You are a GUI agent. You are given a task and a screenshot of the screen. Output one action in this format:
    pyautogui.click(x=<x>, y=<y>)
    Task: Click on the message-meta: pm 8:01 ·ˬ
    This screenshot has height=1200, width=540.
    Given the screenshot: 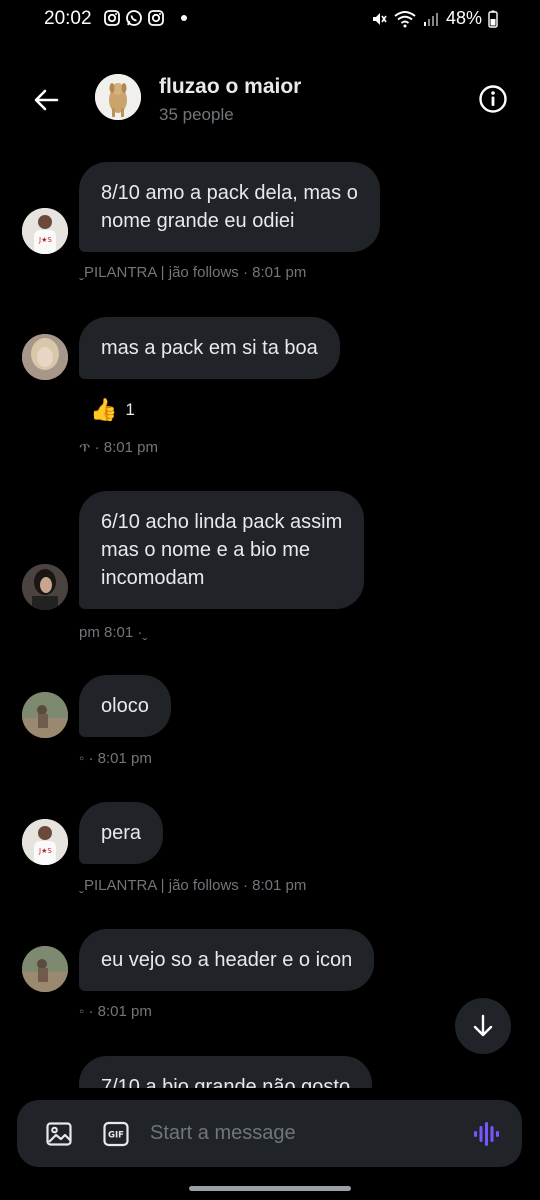 What is the action you would take?
    pyautogui.click(x=113, y=632)
    